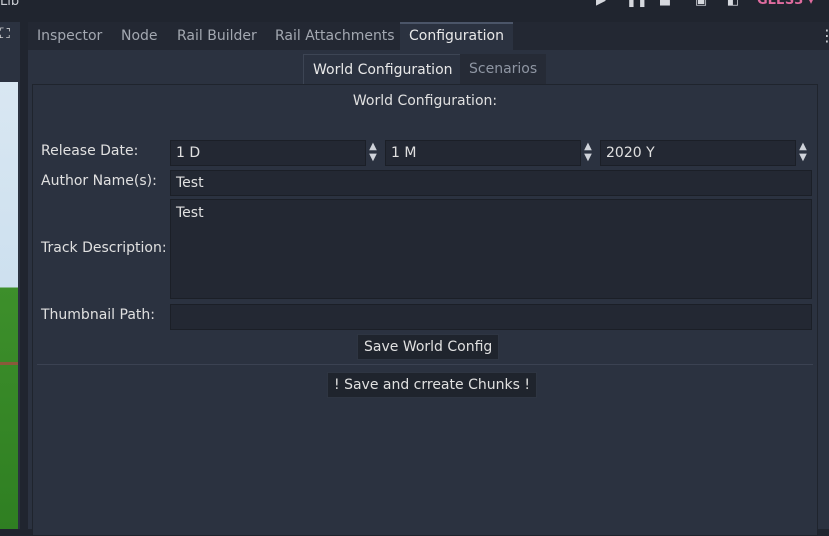  Describe the element at coordinates (637, 4) in the screenshot. I see `pause-icon: ❚❚` at that location.